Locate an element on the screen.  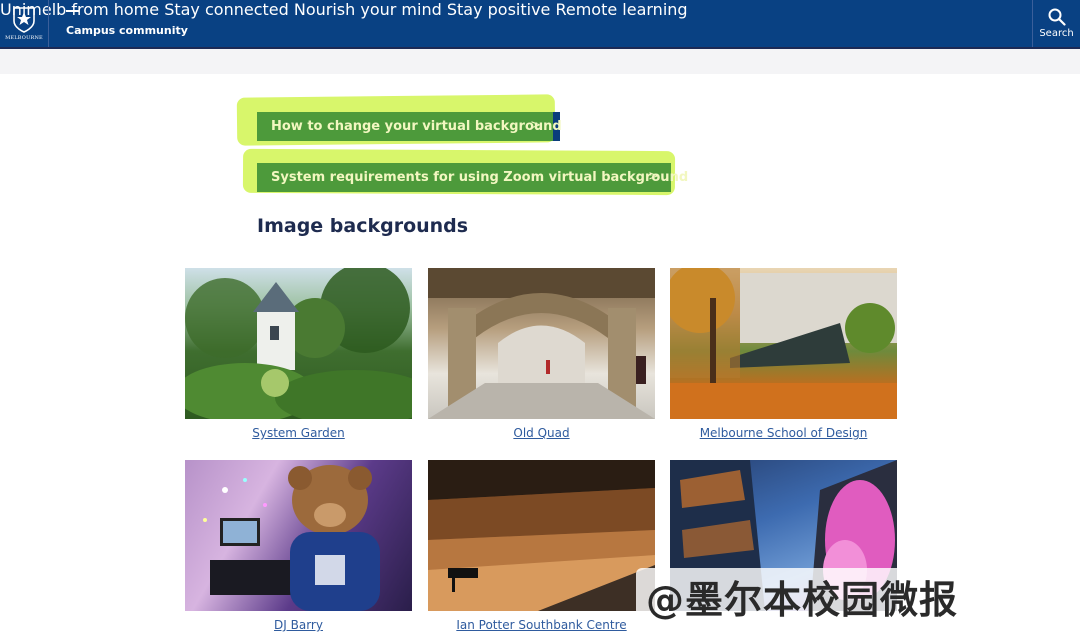
image-link: Melbourne School of Design is located at coordinates (783, 433).